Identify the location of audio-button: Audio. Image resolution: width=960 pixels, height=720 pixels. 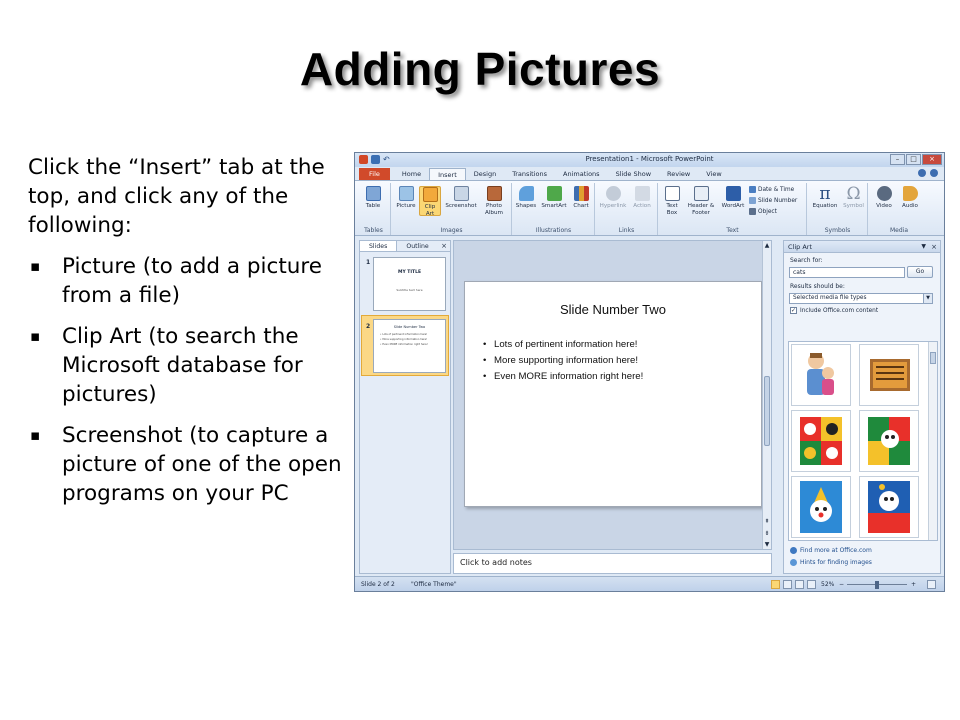
(910, 198).